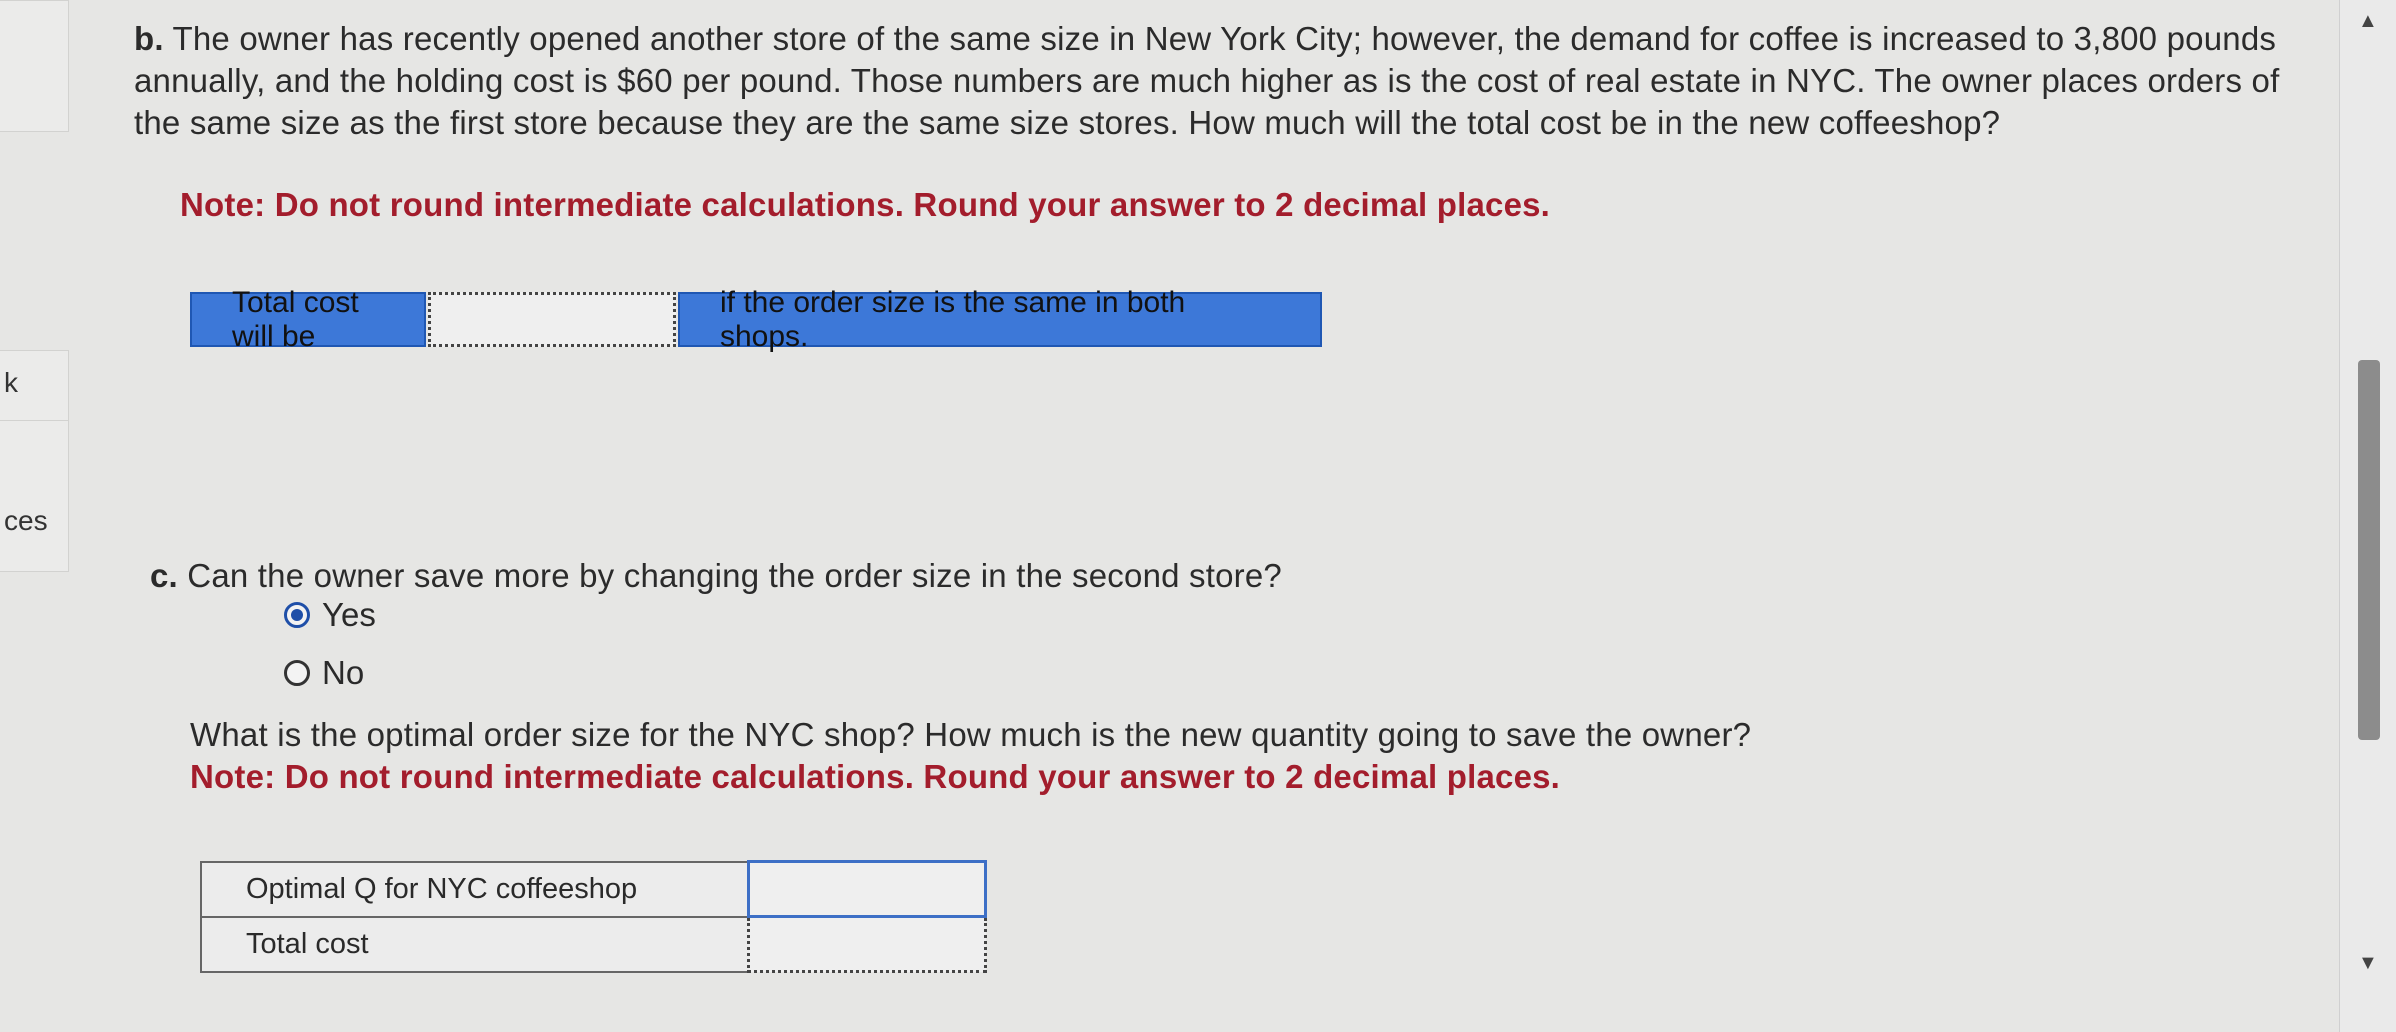  I want to click on table-row: Total cost, so click(593, 944).